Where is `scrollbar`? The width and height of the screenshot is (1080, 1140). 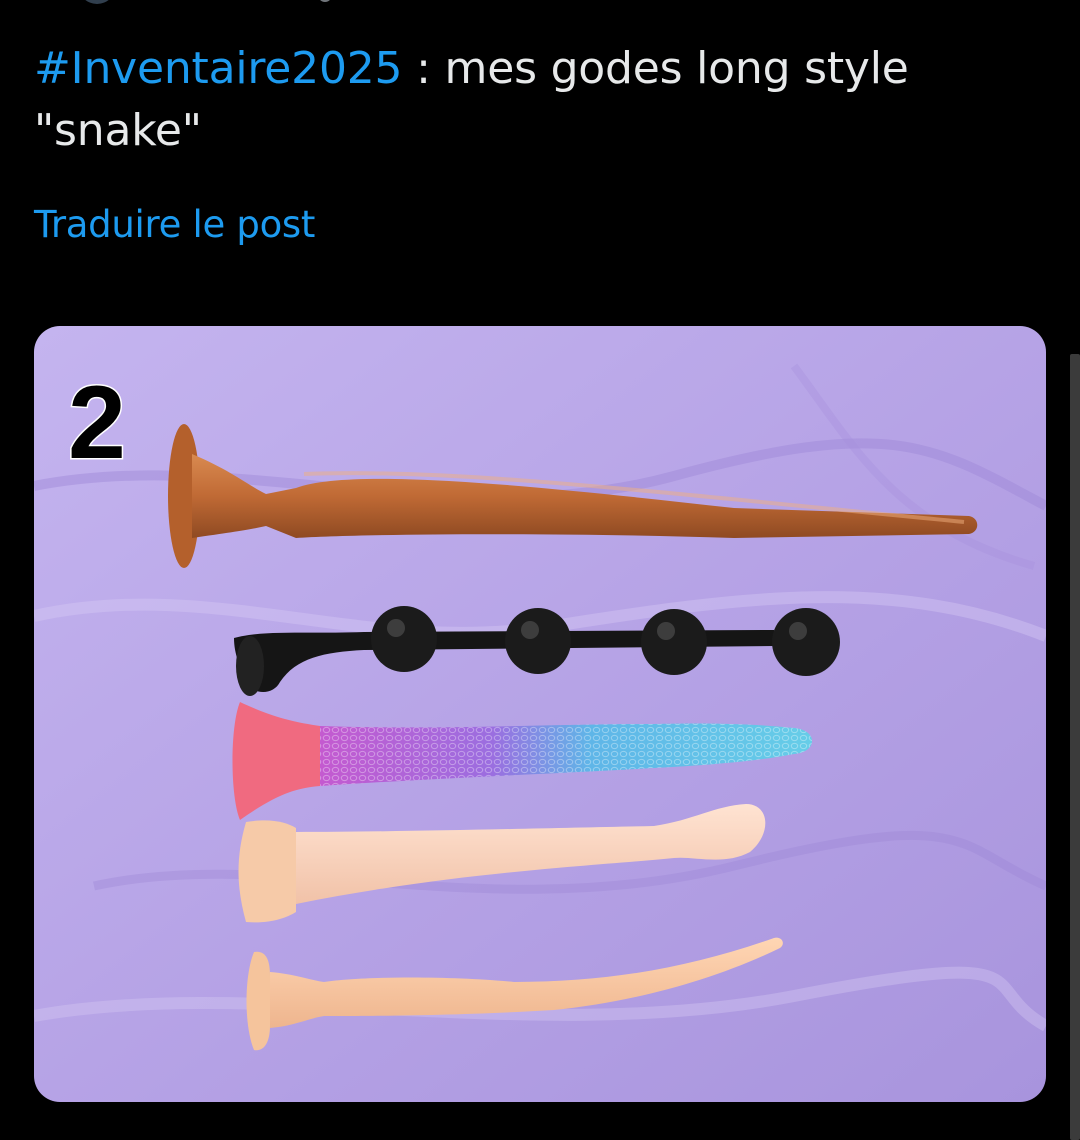 scrollbar is located at coordinates (1075, 747).